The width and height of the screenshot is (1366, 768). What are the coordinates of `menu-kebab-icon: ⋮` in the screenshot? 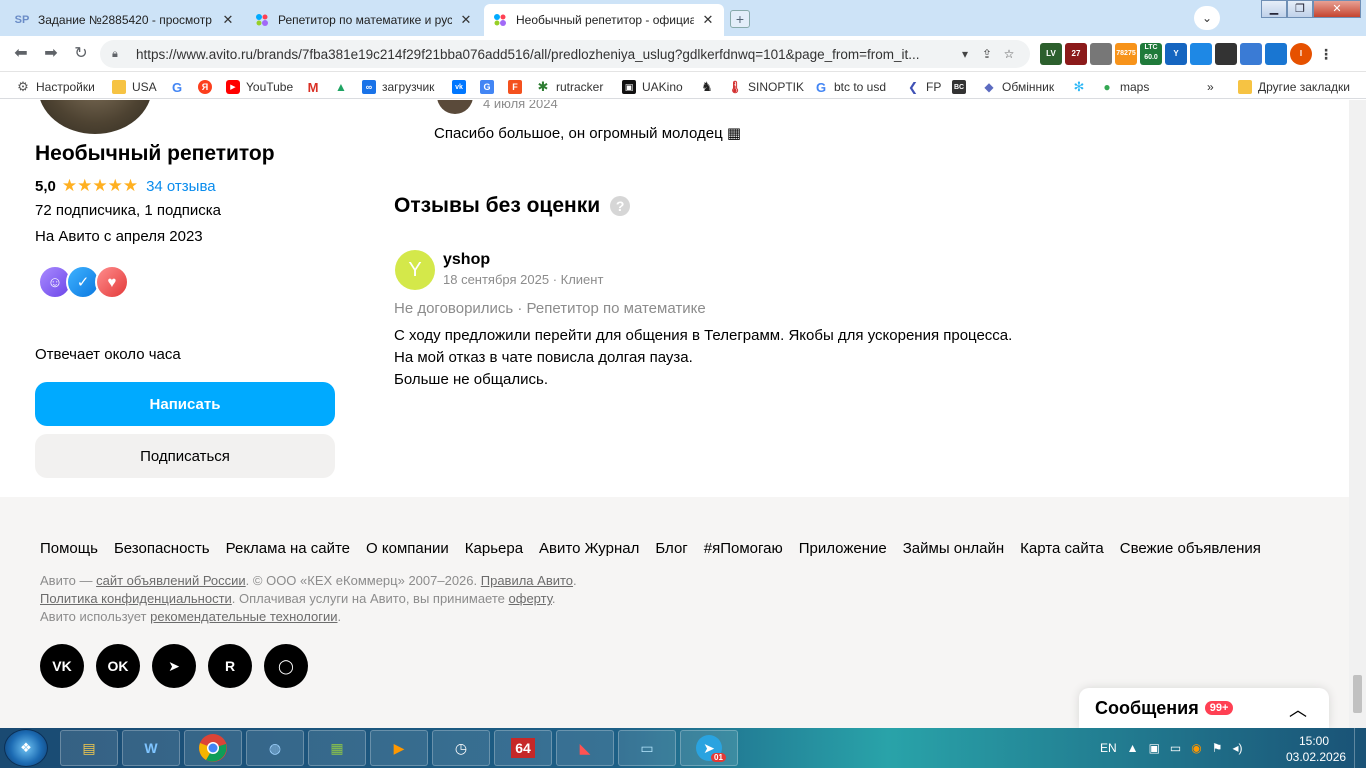 It's located at (1326, 54).